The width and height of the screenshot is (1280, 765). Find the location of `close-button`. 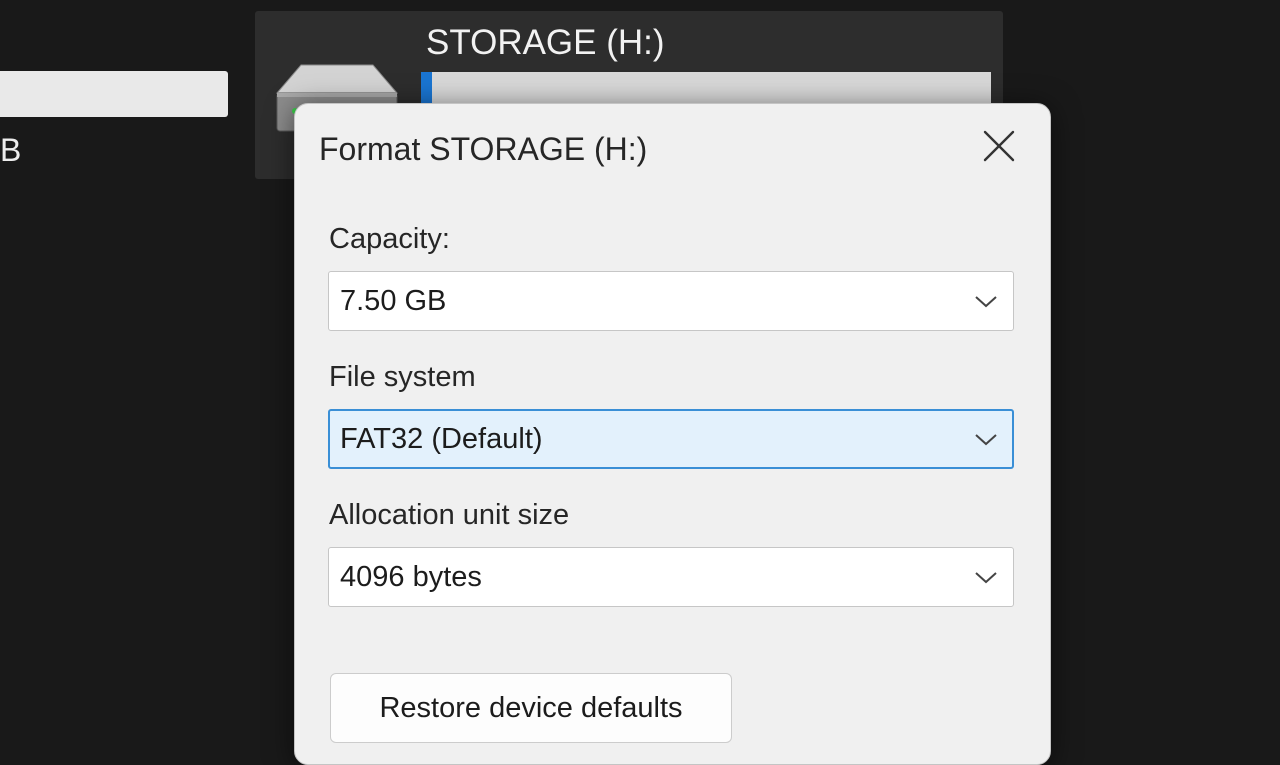

close-button is located at coordinates (999, 146).